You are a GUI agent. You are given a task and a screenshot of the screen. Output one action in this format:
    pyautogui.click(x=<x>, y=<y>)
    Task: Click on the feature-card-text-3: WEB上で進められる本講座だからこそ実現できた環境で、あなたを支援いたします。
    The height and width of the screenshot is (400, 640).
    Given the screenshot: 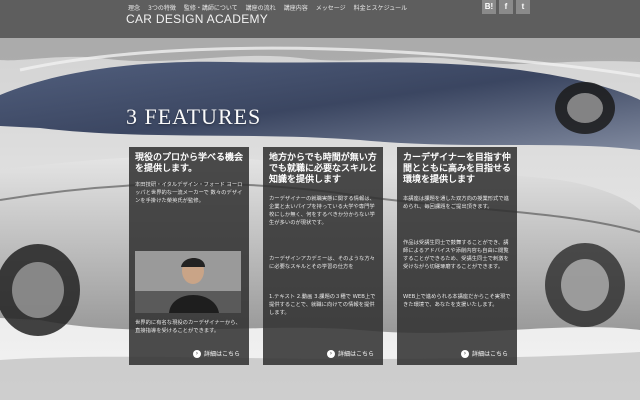 What is the action you would take?
    pyautogui.click(x=457, y=301)
    